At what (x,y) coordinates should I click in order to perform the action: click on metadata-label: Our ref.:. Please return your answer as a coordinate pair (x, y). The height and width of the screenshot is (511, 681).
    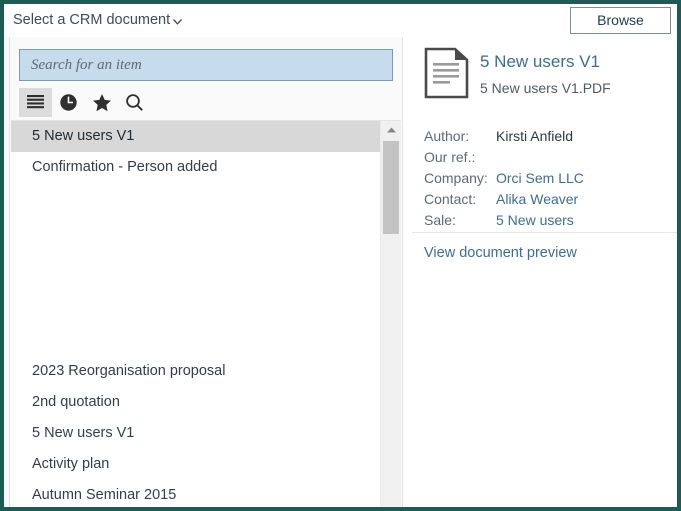
    Looking at the image, I should click on (450, 156).